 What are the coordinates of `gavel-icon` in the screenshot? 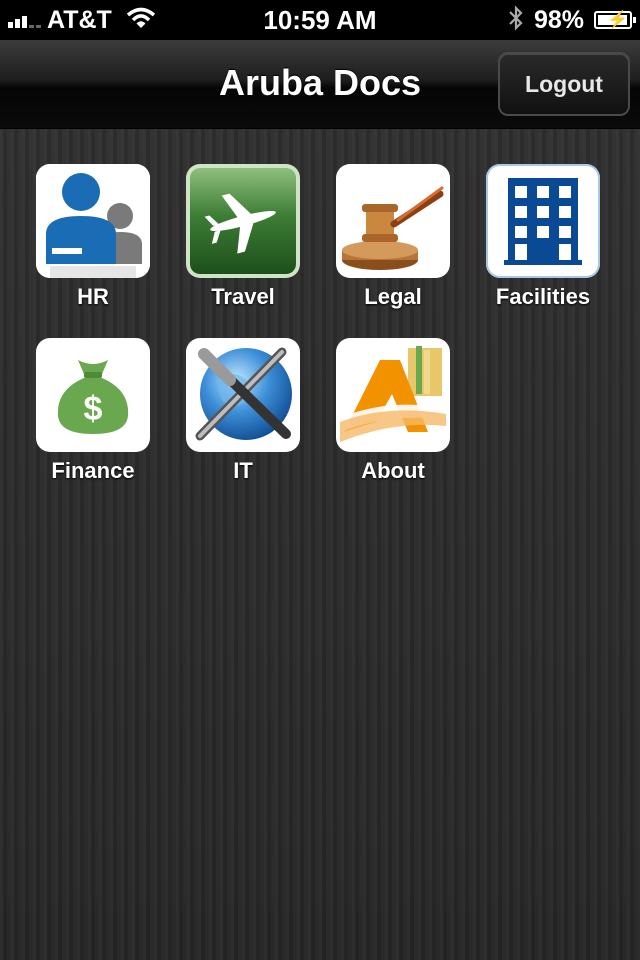 It's located at (393, 221).